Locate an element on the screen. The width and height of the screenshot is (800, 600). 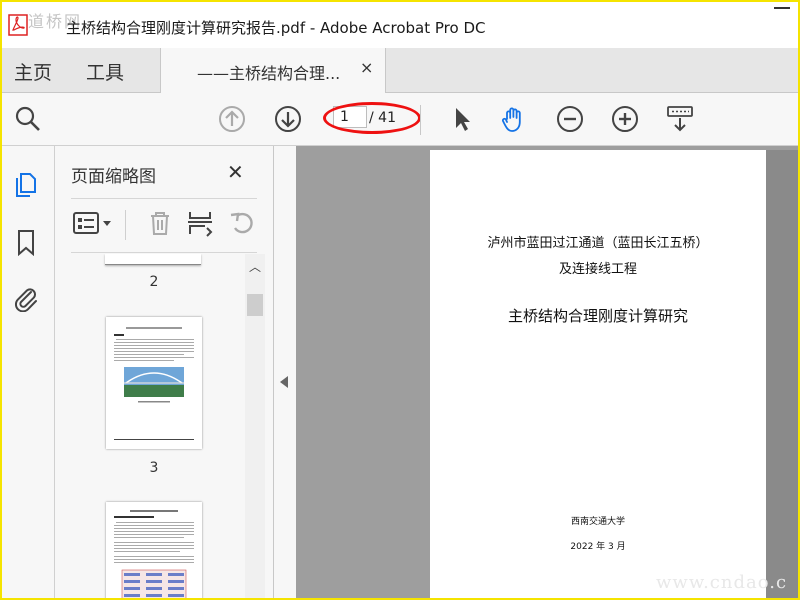
red-highlight-oval is located at coordinates (372, 118).